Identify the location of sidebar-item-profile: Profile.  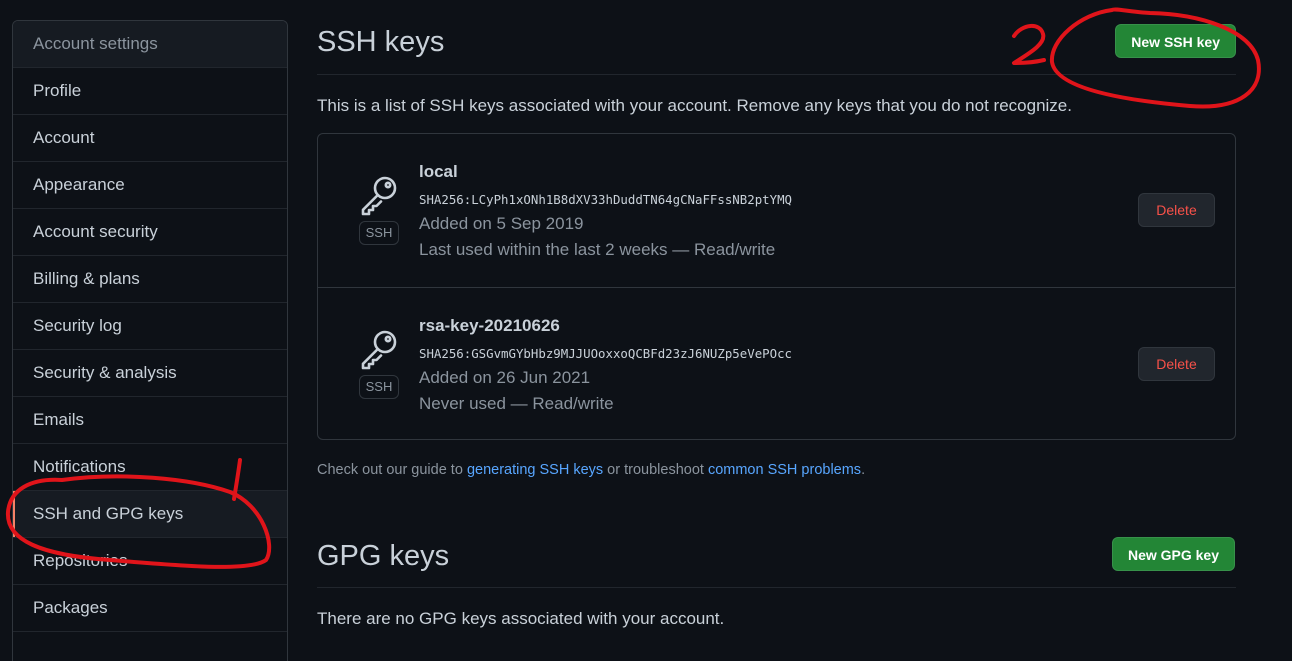
(150, 91).